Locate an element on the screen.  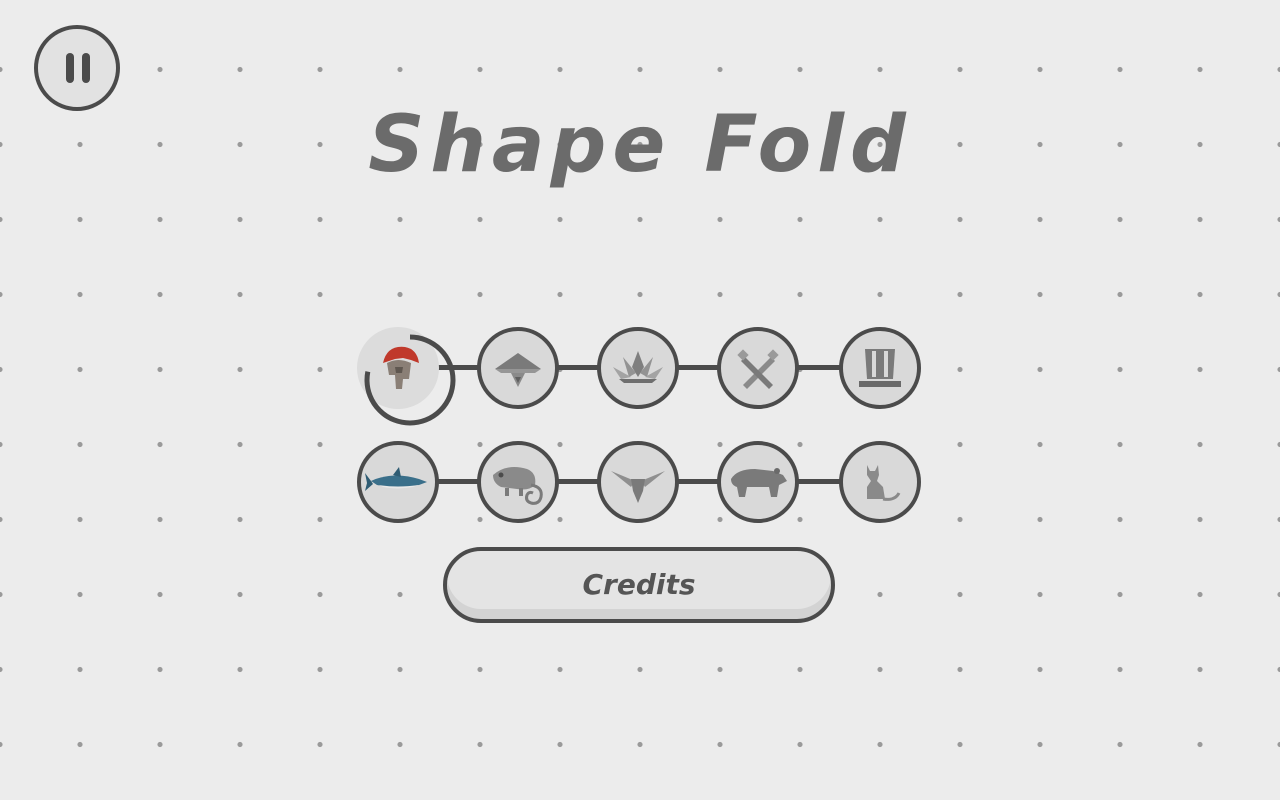
level-button-bird is located at coordinates (638, 482).